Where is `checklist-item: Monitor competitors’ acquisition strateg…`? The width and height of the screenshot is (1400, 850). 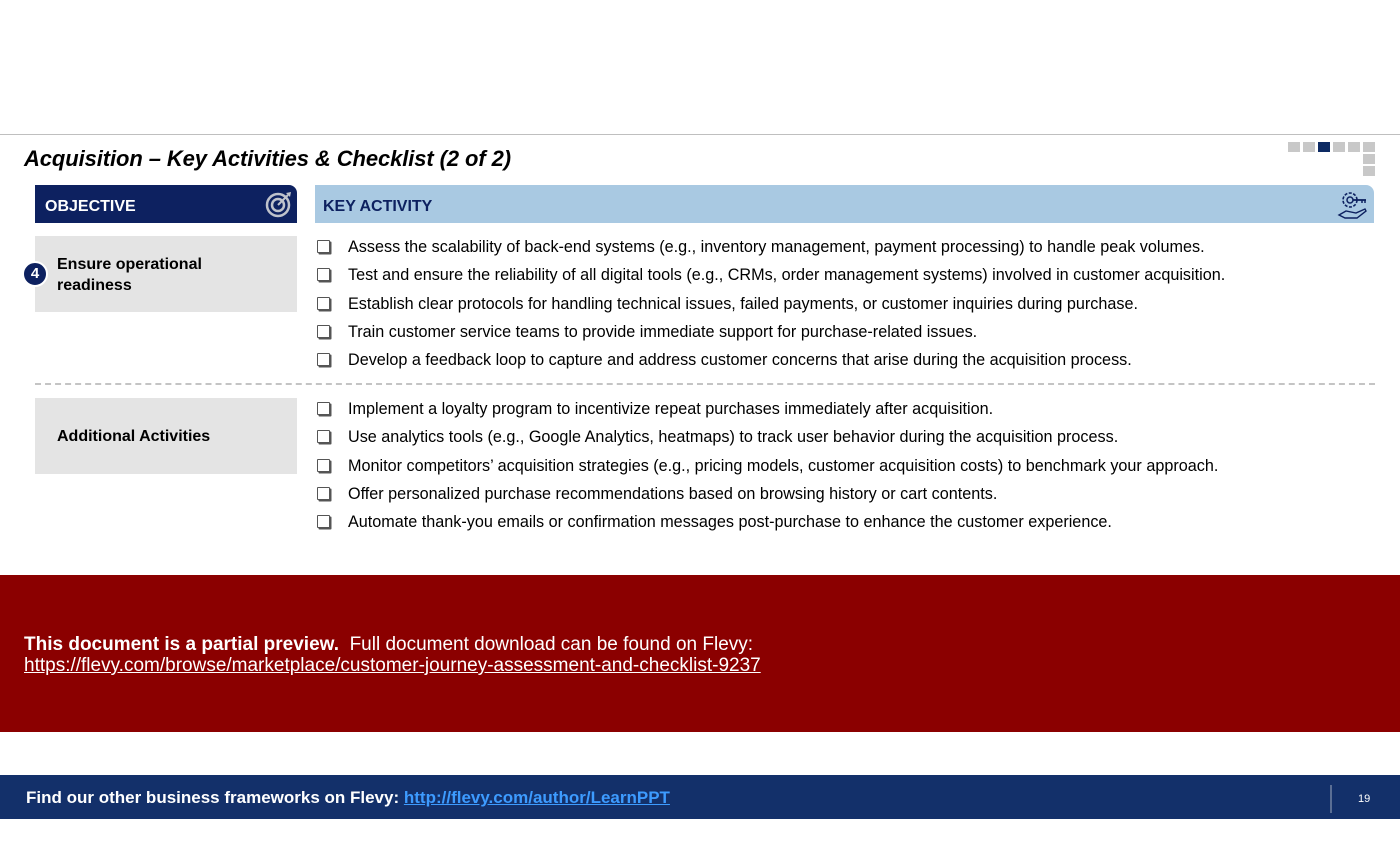 checklist-item: Monitor competitors’ acquisition strateg… is located at coordinates (767, 470).